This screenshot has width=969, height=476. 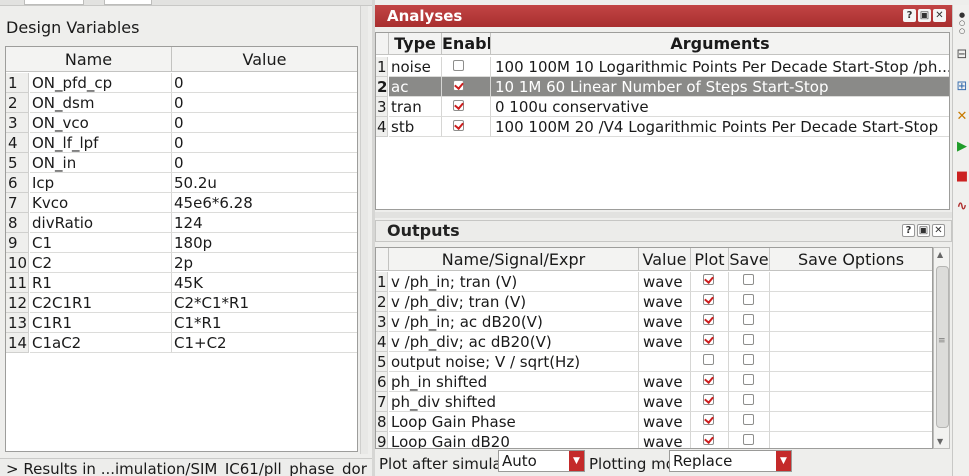 I want to click on delete-icon: ✕, so click(x=962, y=117).